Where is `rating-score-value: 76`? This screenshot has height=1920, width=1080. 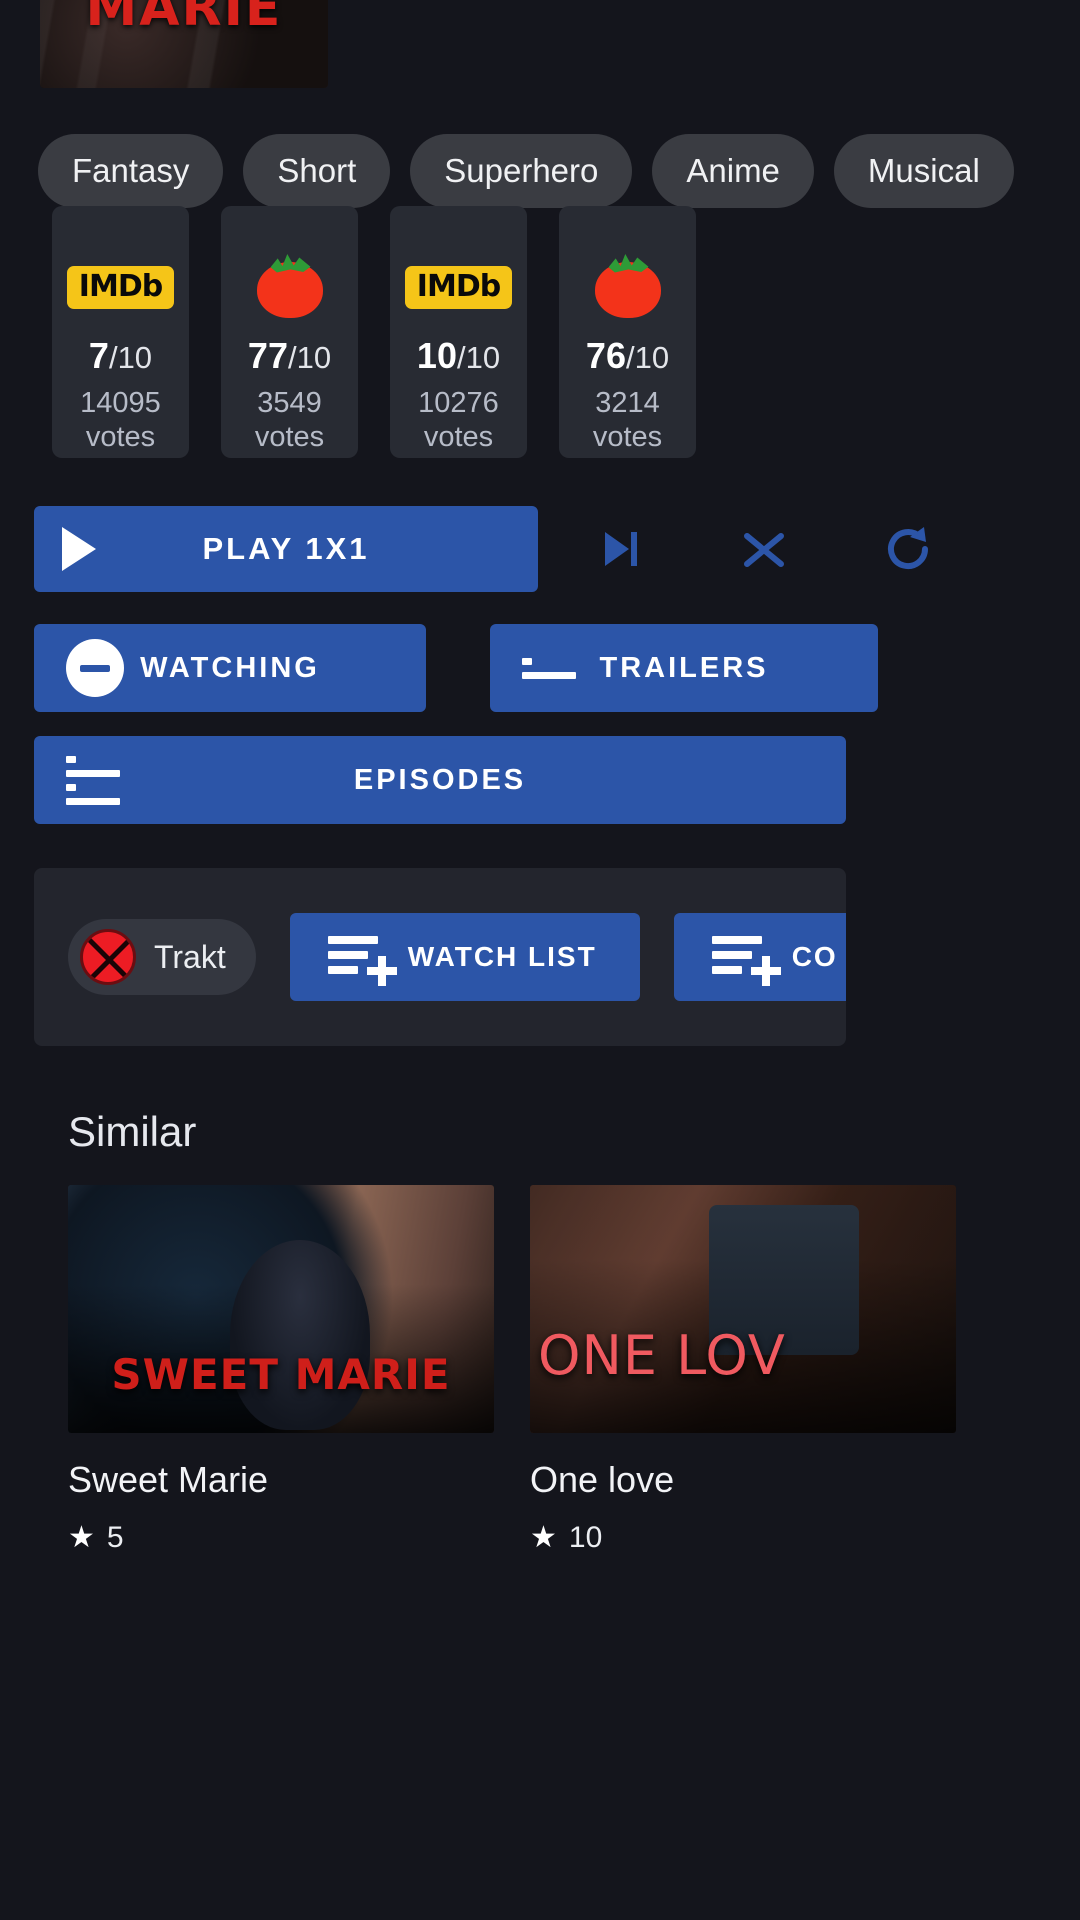
rating-score-value: 76 is located at coordinates (605, 355).